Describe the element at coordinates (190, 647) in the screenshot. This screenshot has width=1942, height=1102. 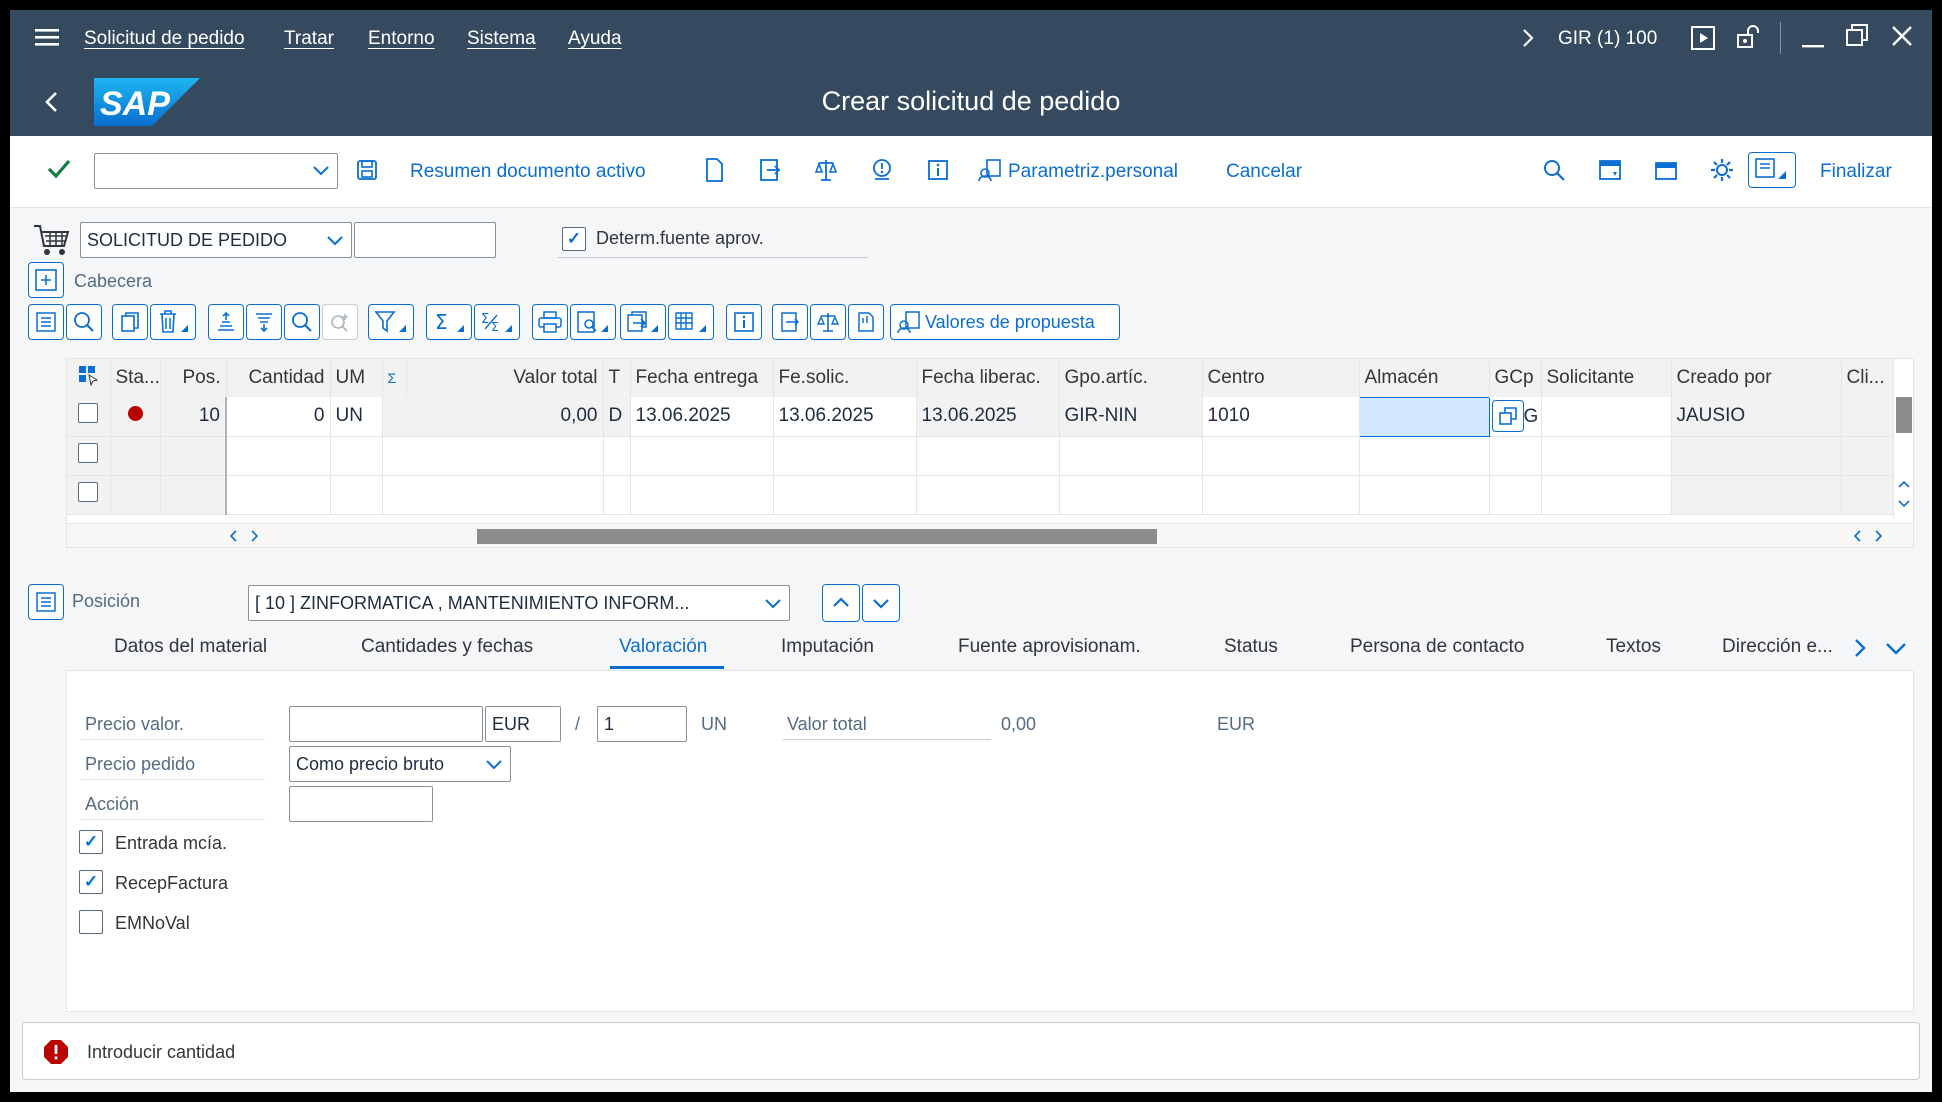
I see `tab-datos-material: Datos del material` at that location.